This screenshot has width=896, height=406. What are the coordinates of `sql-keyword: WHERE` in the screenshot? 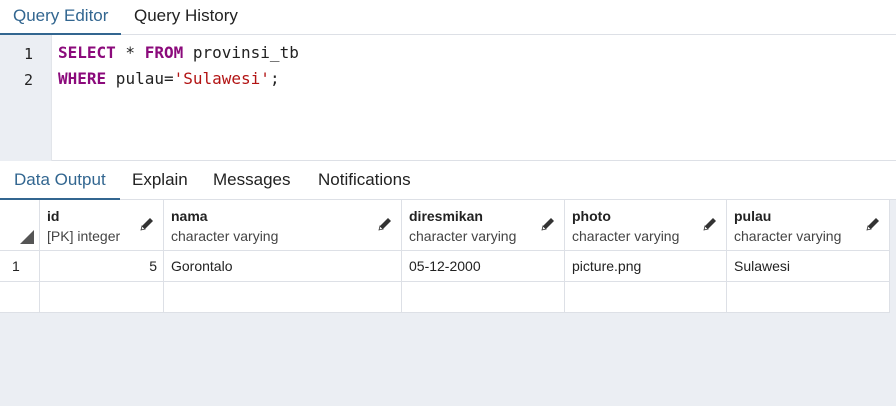 It's located at (82, 78).